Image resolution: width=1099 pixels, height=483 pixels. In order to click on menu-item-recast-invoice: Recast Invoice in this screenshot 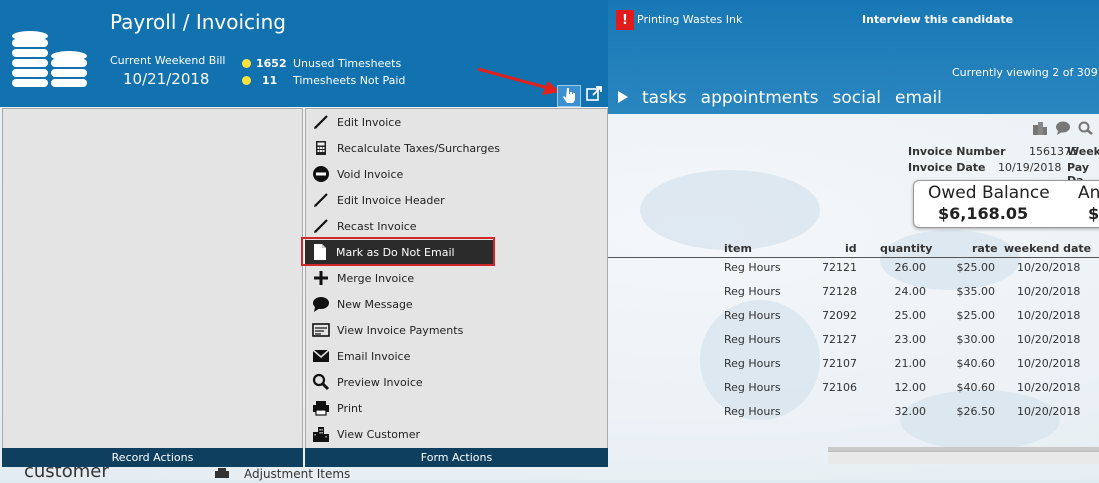, I will do `click(456, 226)`.